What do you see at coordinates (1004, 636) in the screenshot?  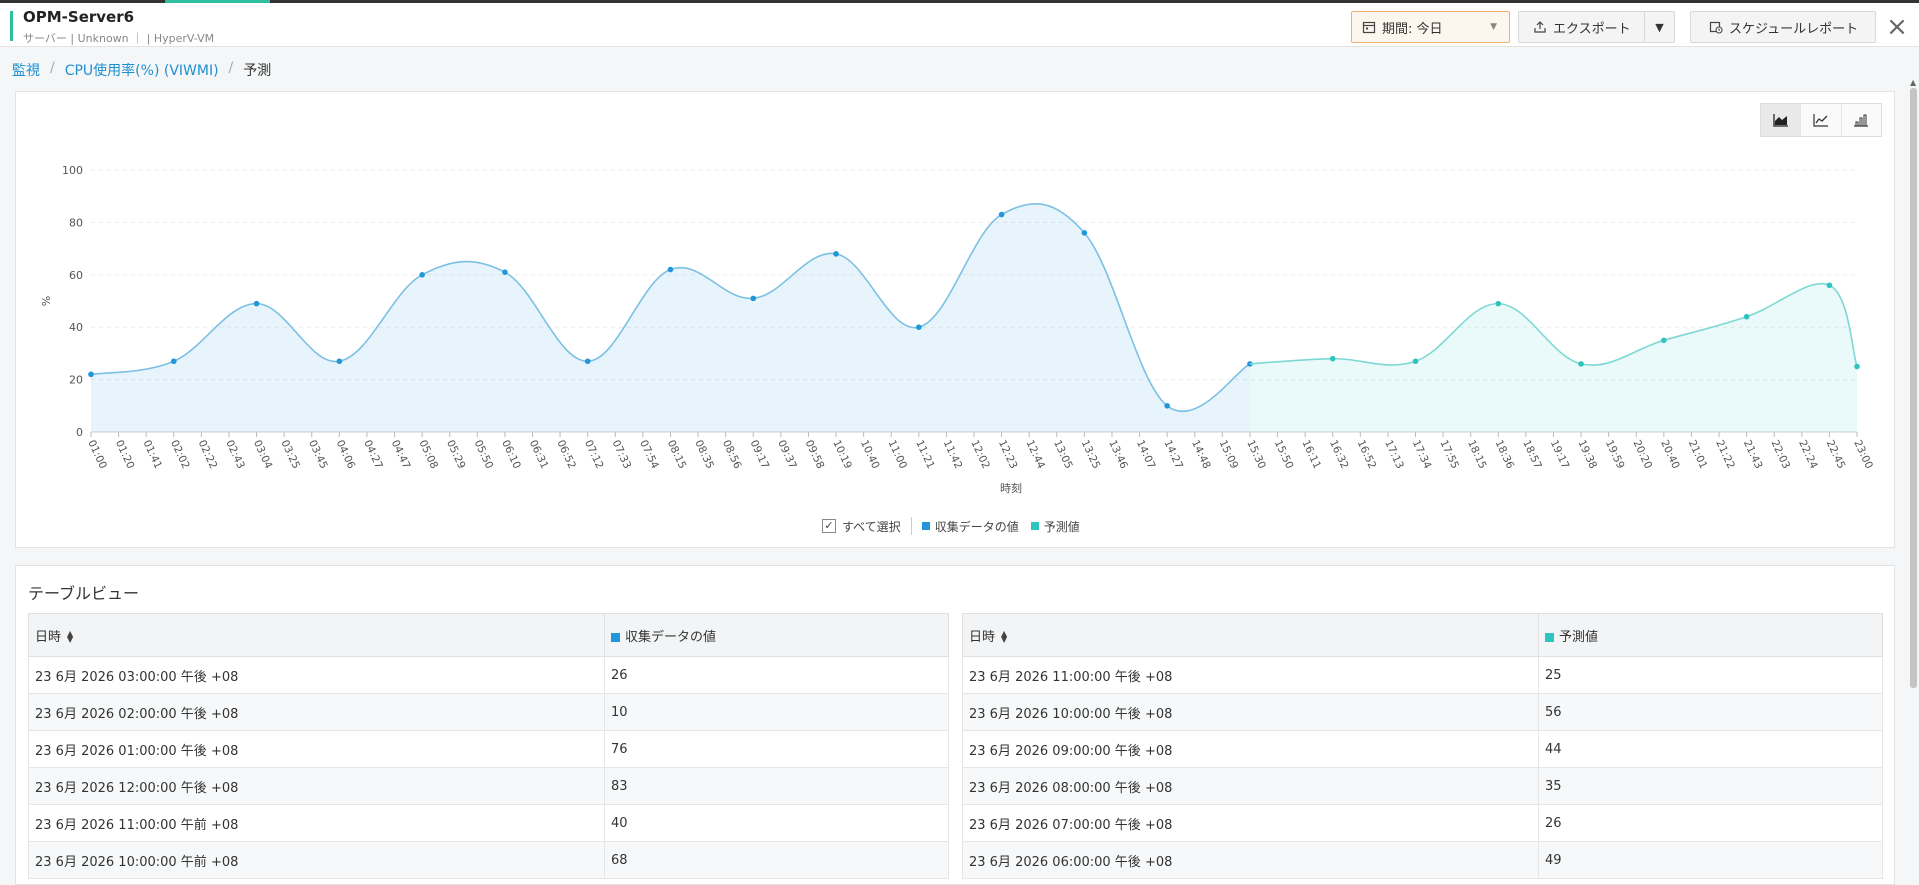 I see `sort-icon: ▲ ▼` at bounding box center [1004, 636].